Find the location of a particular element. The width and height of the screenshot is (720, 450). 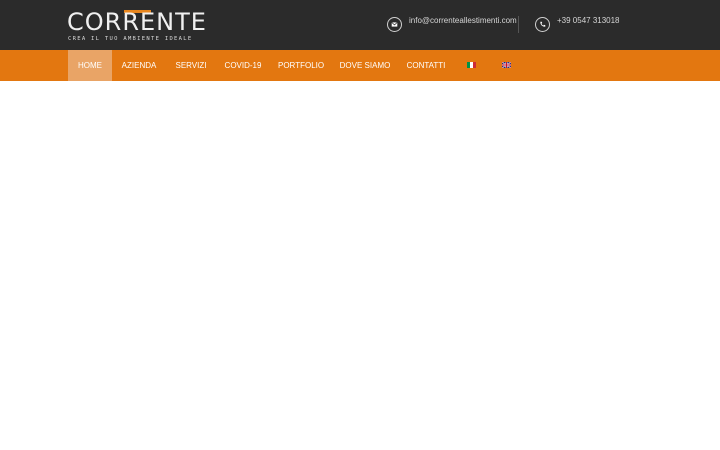

brand-logo: CORRENTE CREA IL TUO AMBIENTE IDEALE is located at coordinates (136, 27).